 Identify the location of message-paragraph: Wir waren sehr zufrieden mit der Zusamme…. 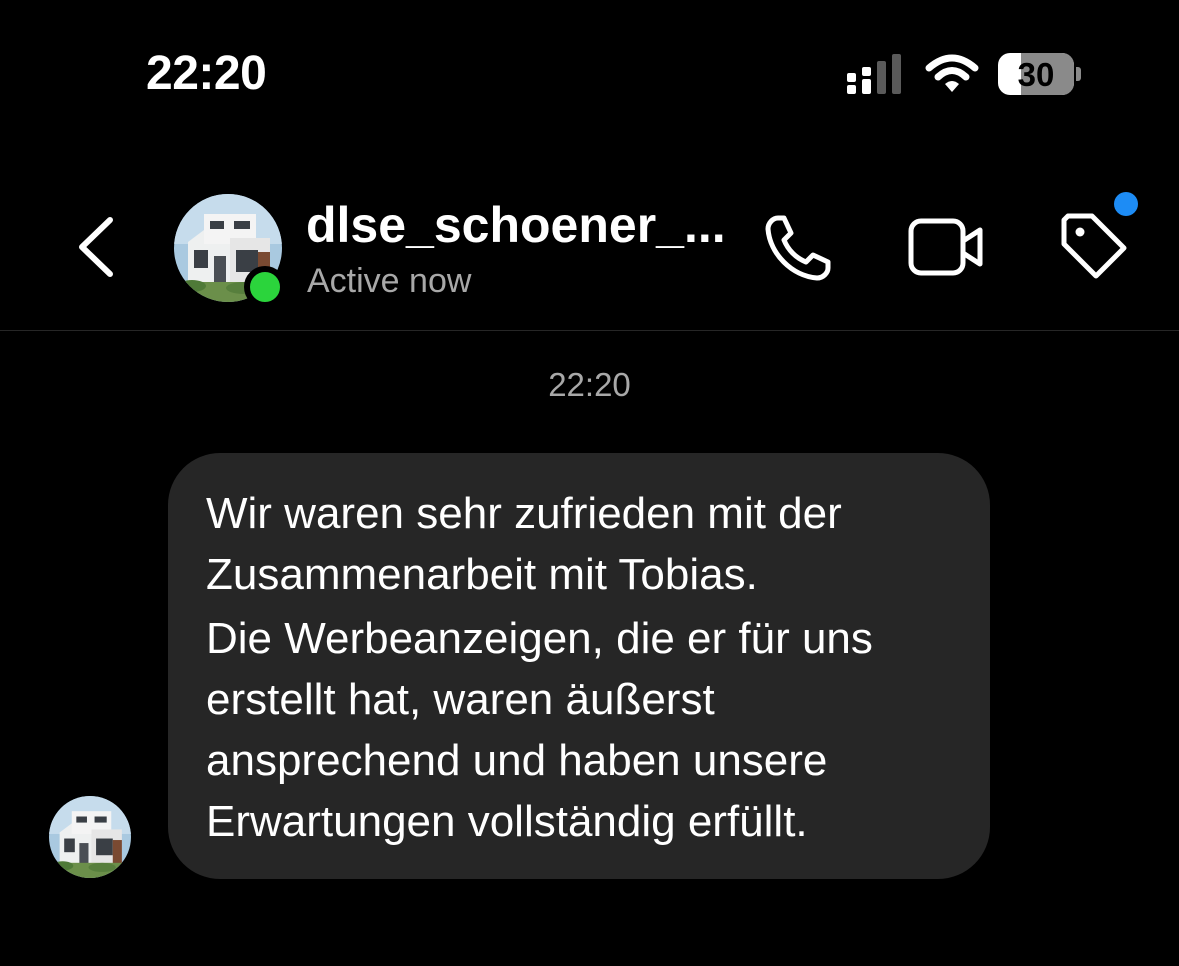
(524, 544).